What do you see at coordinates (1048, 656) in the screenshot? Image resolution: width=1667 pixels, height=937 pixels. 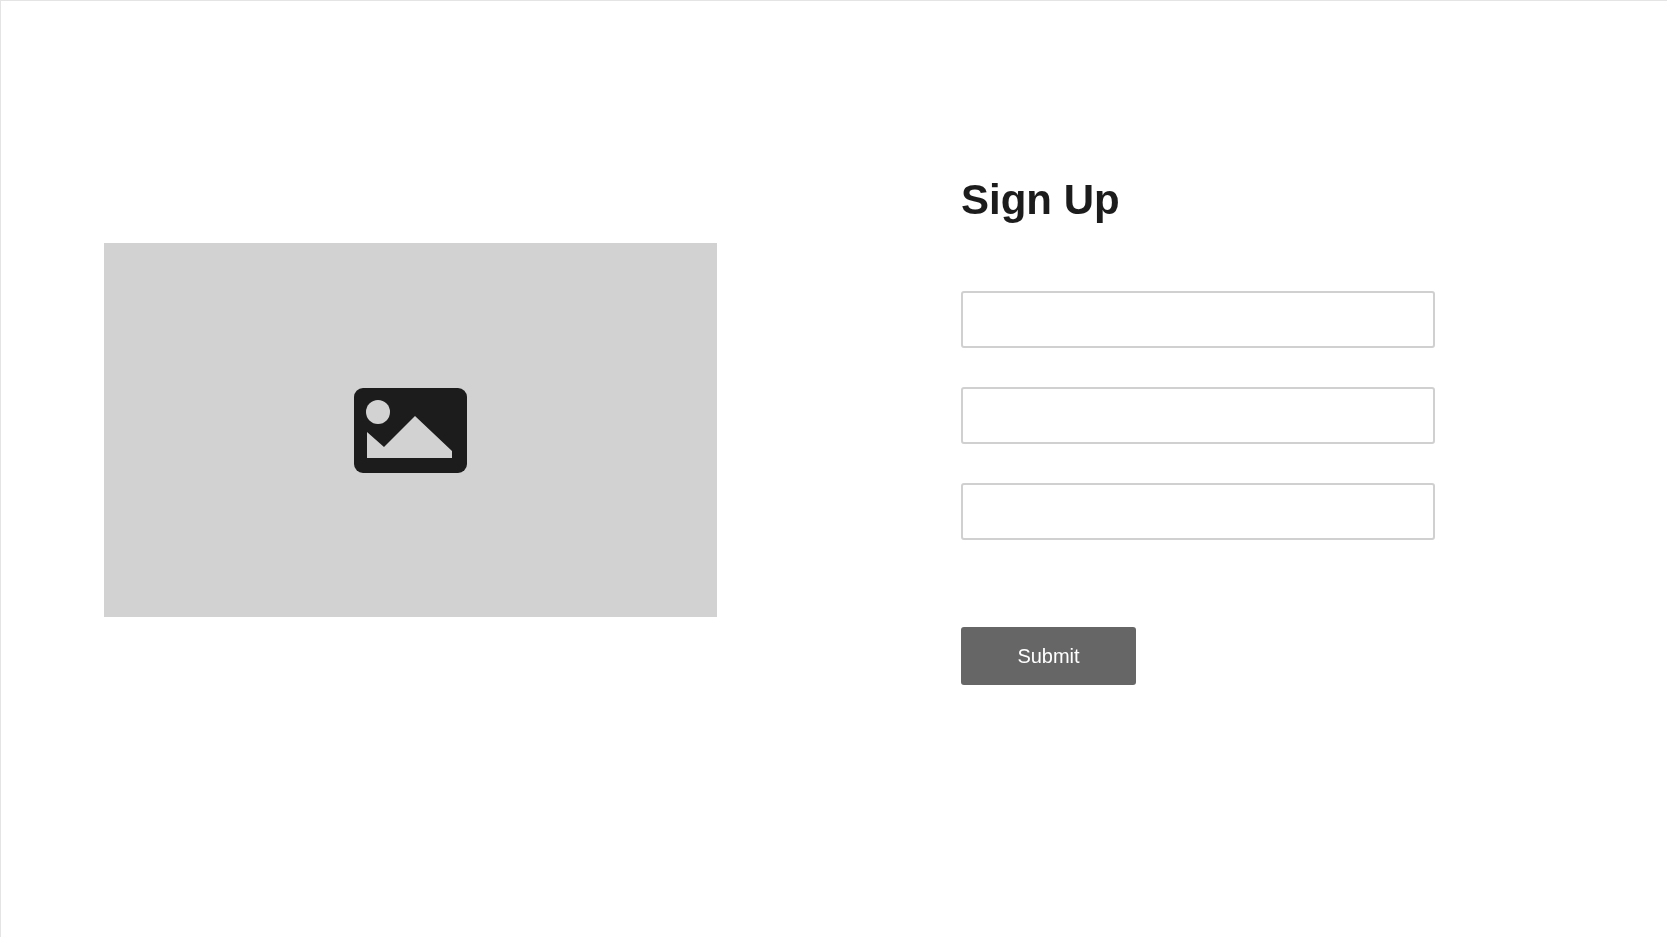 I see `submit-button: Submit` at bounding box center [1048, 656].